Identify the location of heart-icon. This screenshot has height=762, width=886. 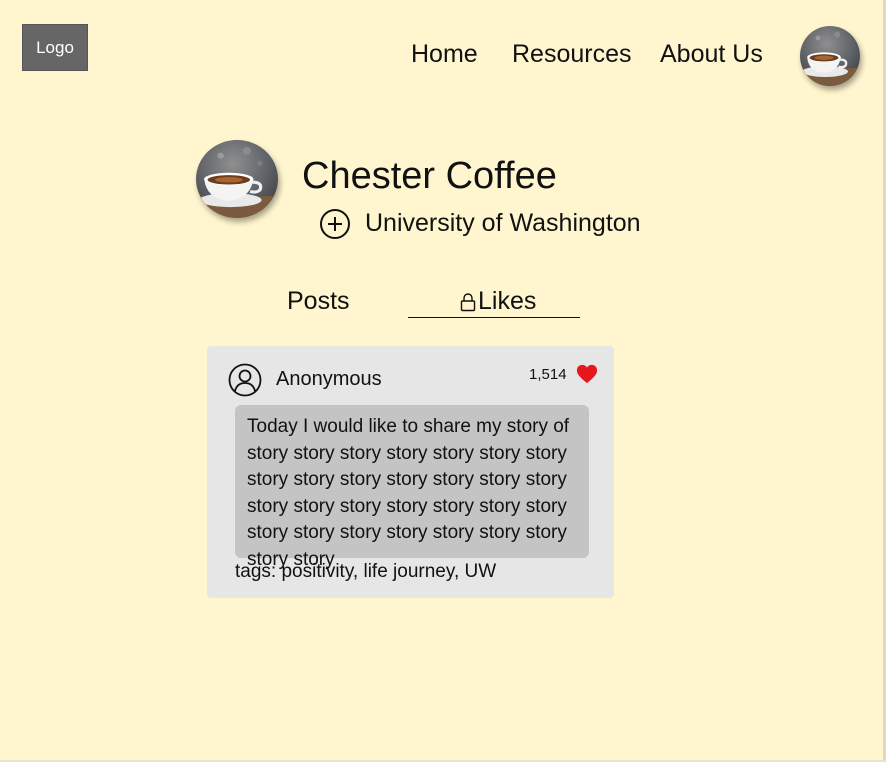
(587, 374).